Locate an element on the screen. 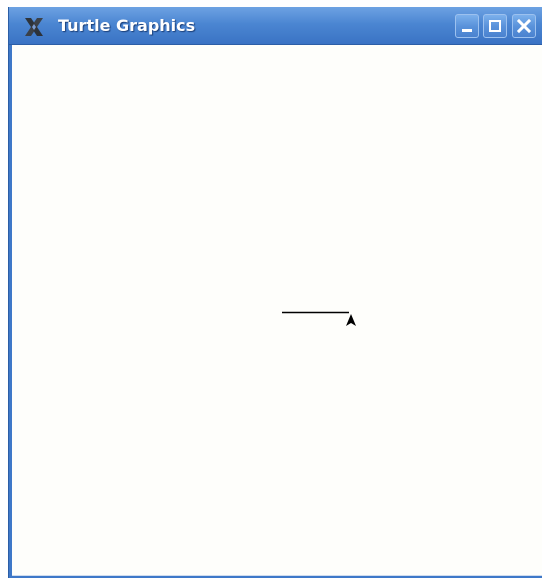 The image size is (542, 578). maximize-button is located at coordinates (495, 26).